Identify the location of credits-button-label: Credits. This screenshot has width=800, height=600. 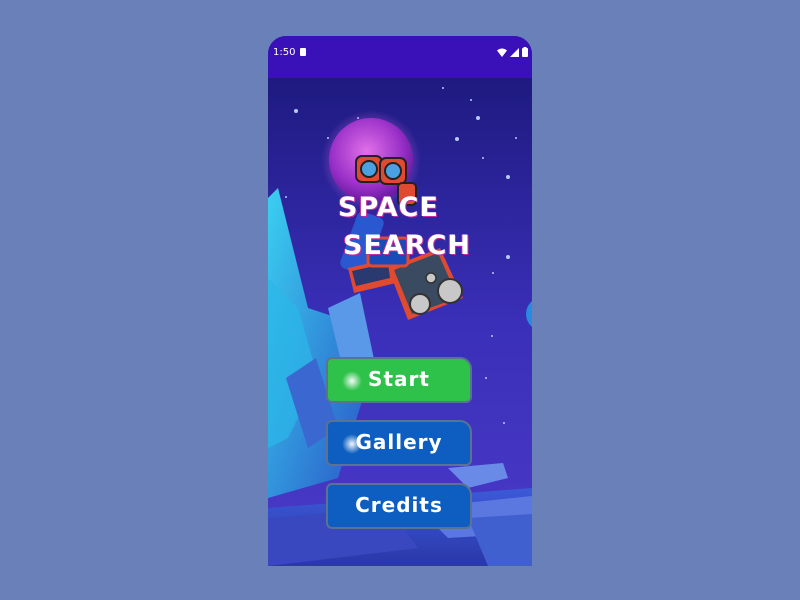
(399, 505).